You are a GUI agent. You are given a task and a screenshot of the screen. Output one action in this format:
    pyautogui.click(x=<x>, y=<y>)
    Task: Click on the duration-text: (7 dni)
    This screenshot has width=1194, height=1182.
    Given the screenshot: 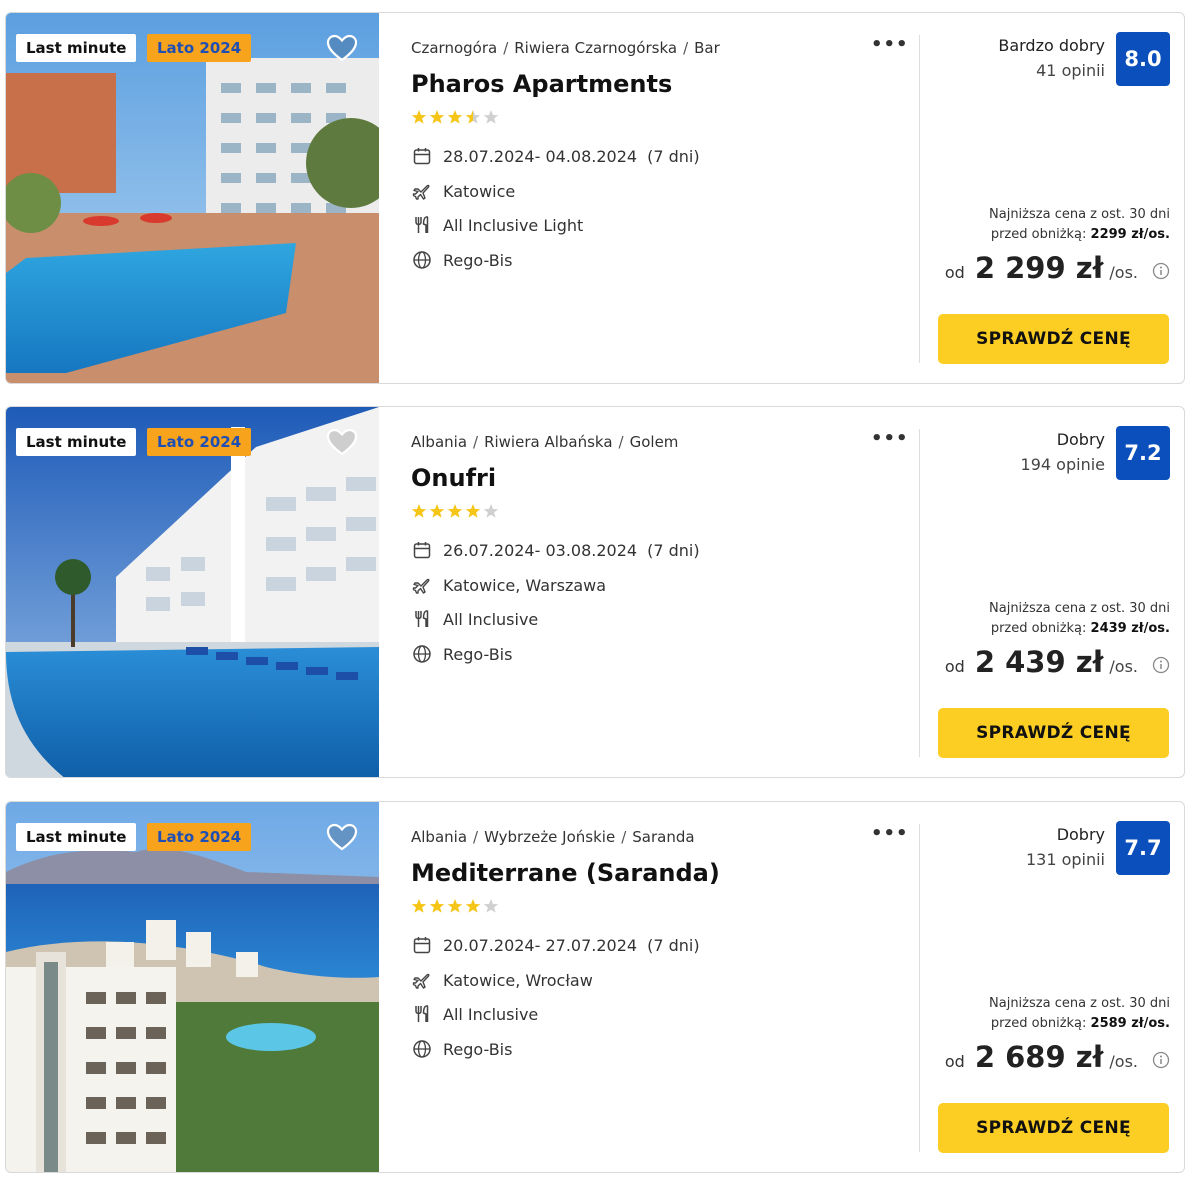 What is the action you would take?
    pyautogui.click(x=673, y=156)
    